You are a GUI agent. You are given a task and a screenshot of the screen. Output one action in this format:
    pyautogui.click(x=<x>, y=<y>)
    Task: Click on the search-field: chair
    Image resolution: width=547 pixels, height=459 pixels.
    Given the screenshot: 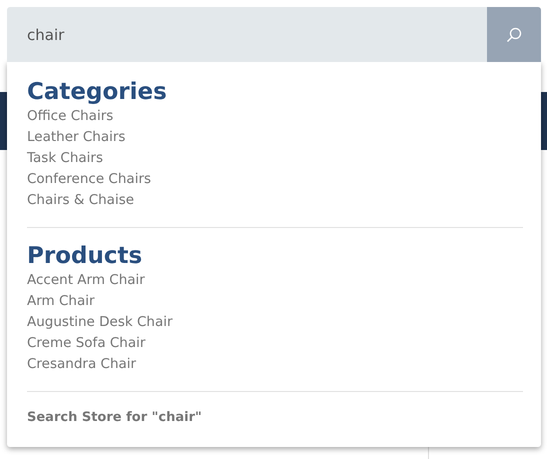 What is the action you would take?
    pyautogui.click(x=247, y=34)
    